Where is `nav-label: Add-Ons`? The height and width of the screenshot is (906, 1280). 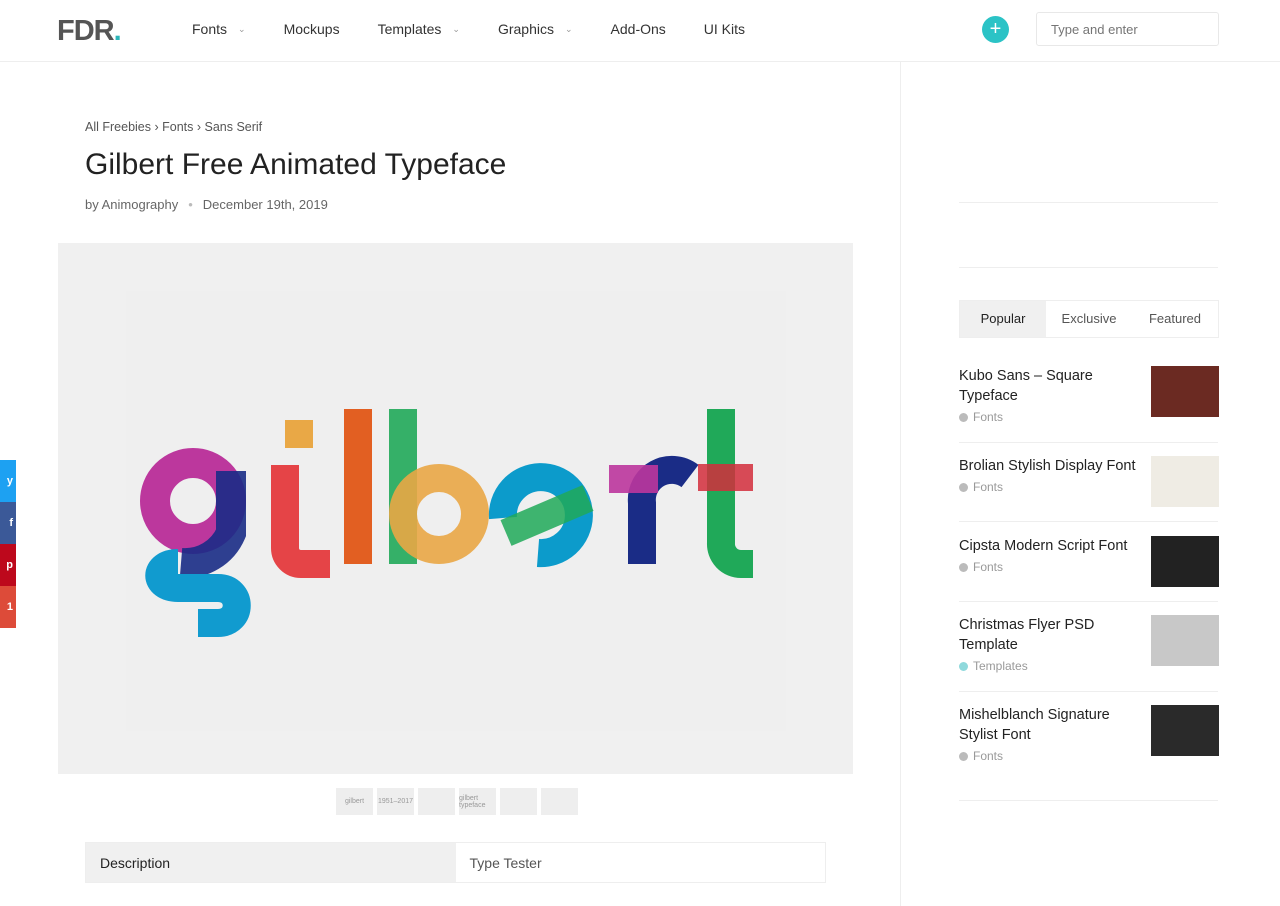 nav-label: Add-Ons is located at coordinates (638, 29).